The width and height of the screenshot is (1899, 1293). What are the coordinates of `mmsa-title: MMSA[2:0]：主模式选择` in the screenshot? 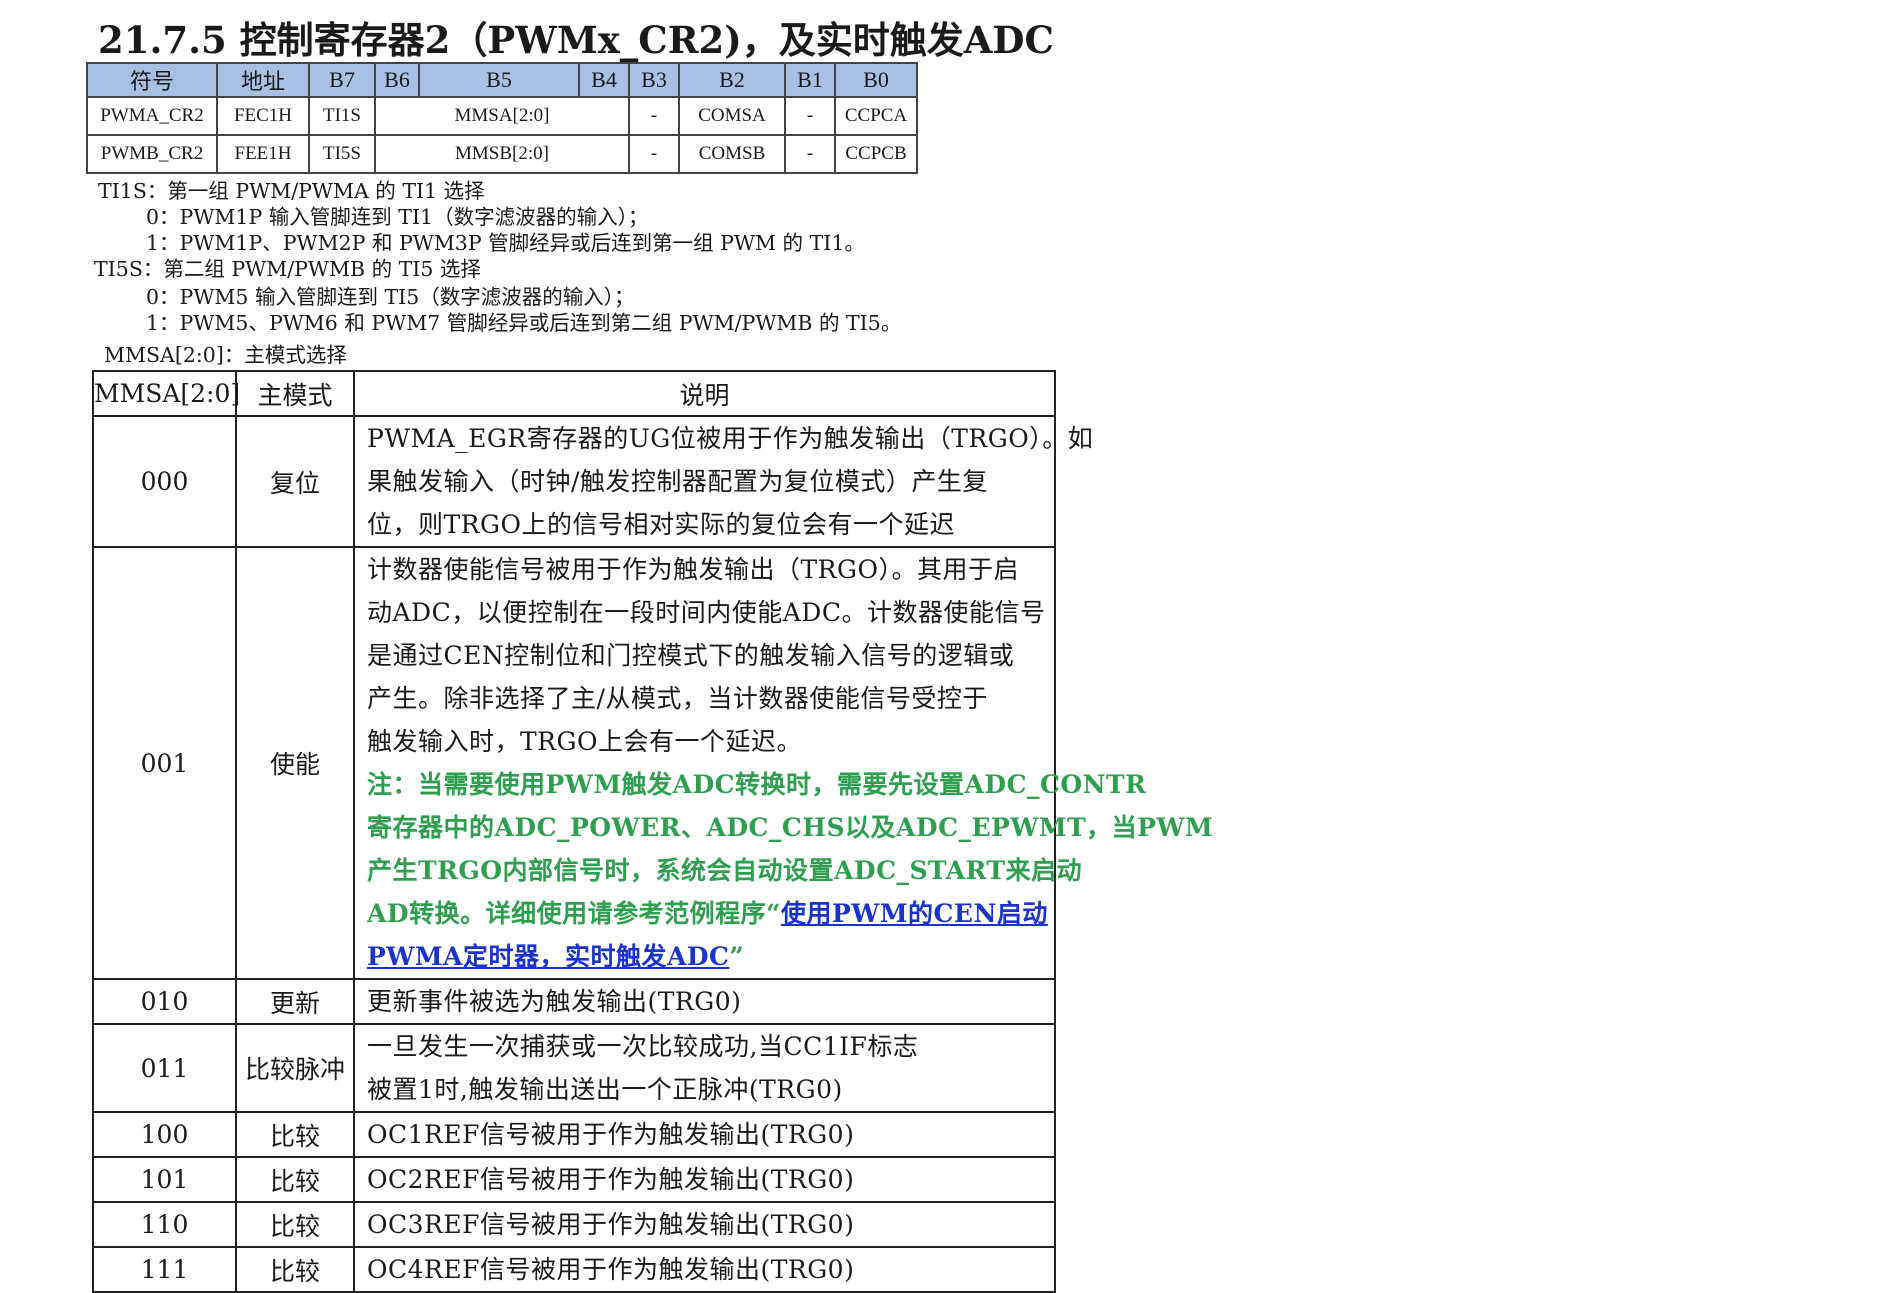 It's located at (225, 355).